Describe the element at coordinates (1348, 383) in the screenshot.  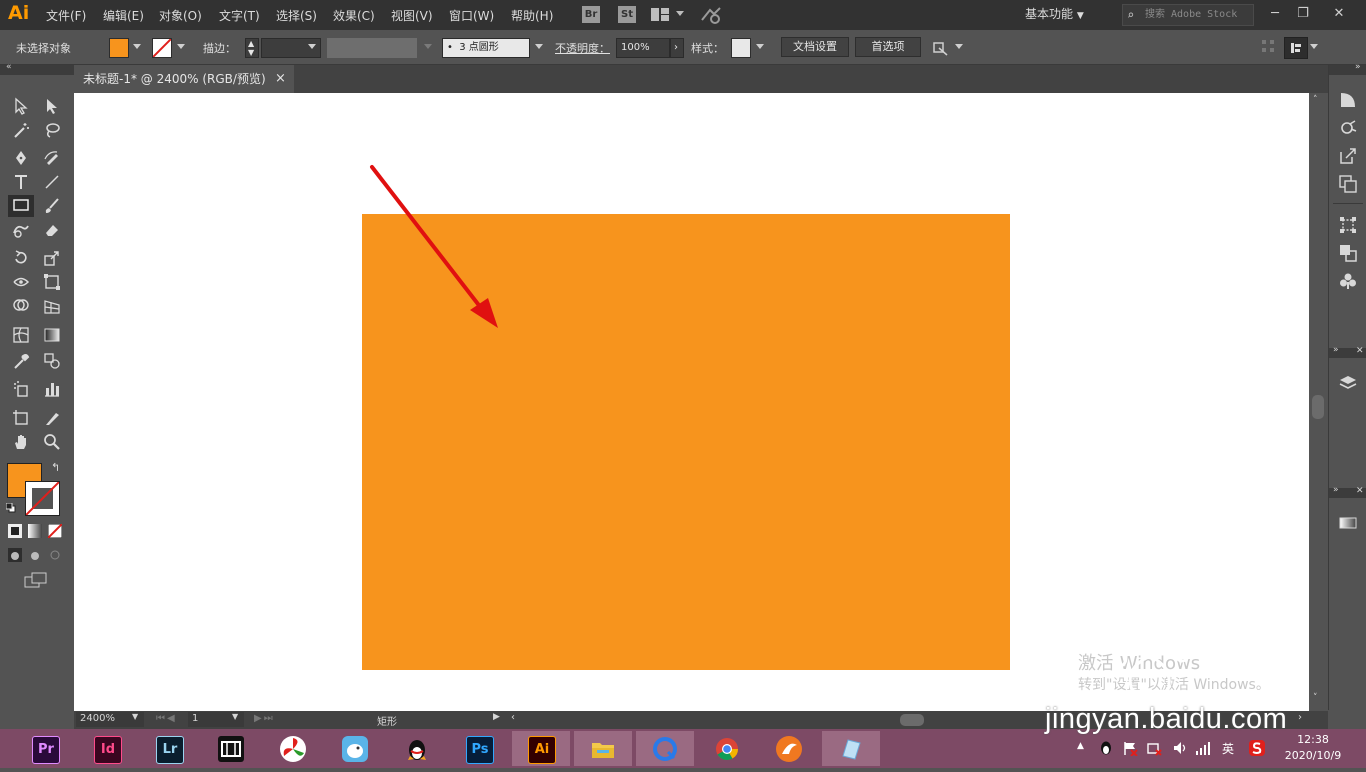
I see `layers-icon` at that location.